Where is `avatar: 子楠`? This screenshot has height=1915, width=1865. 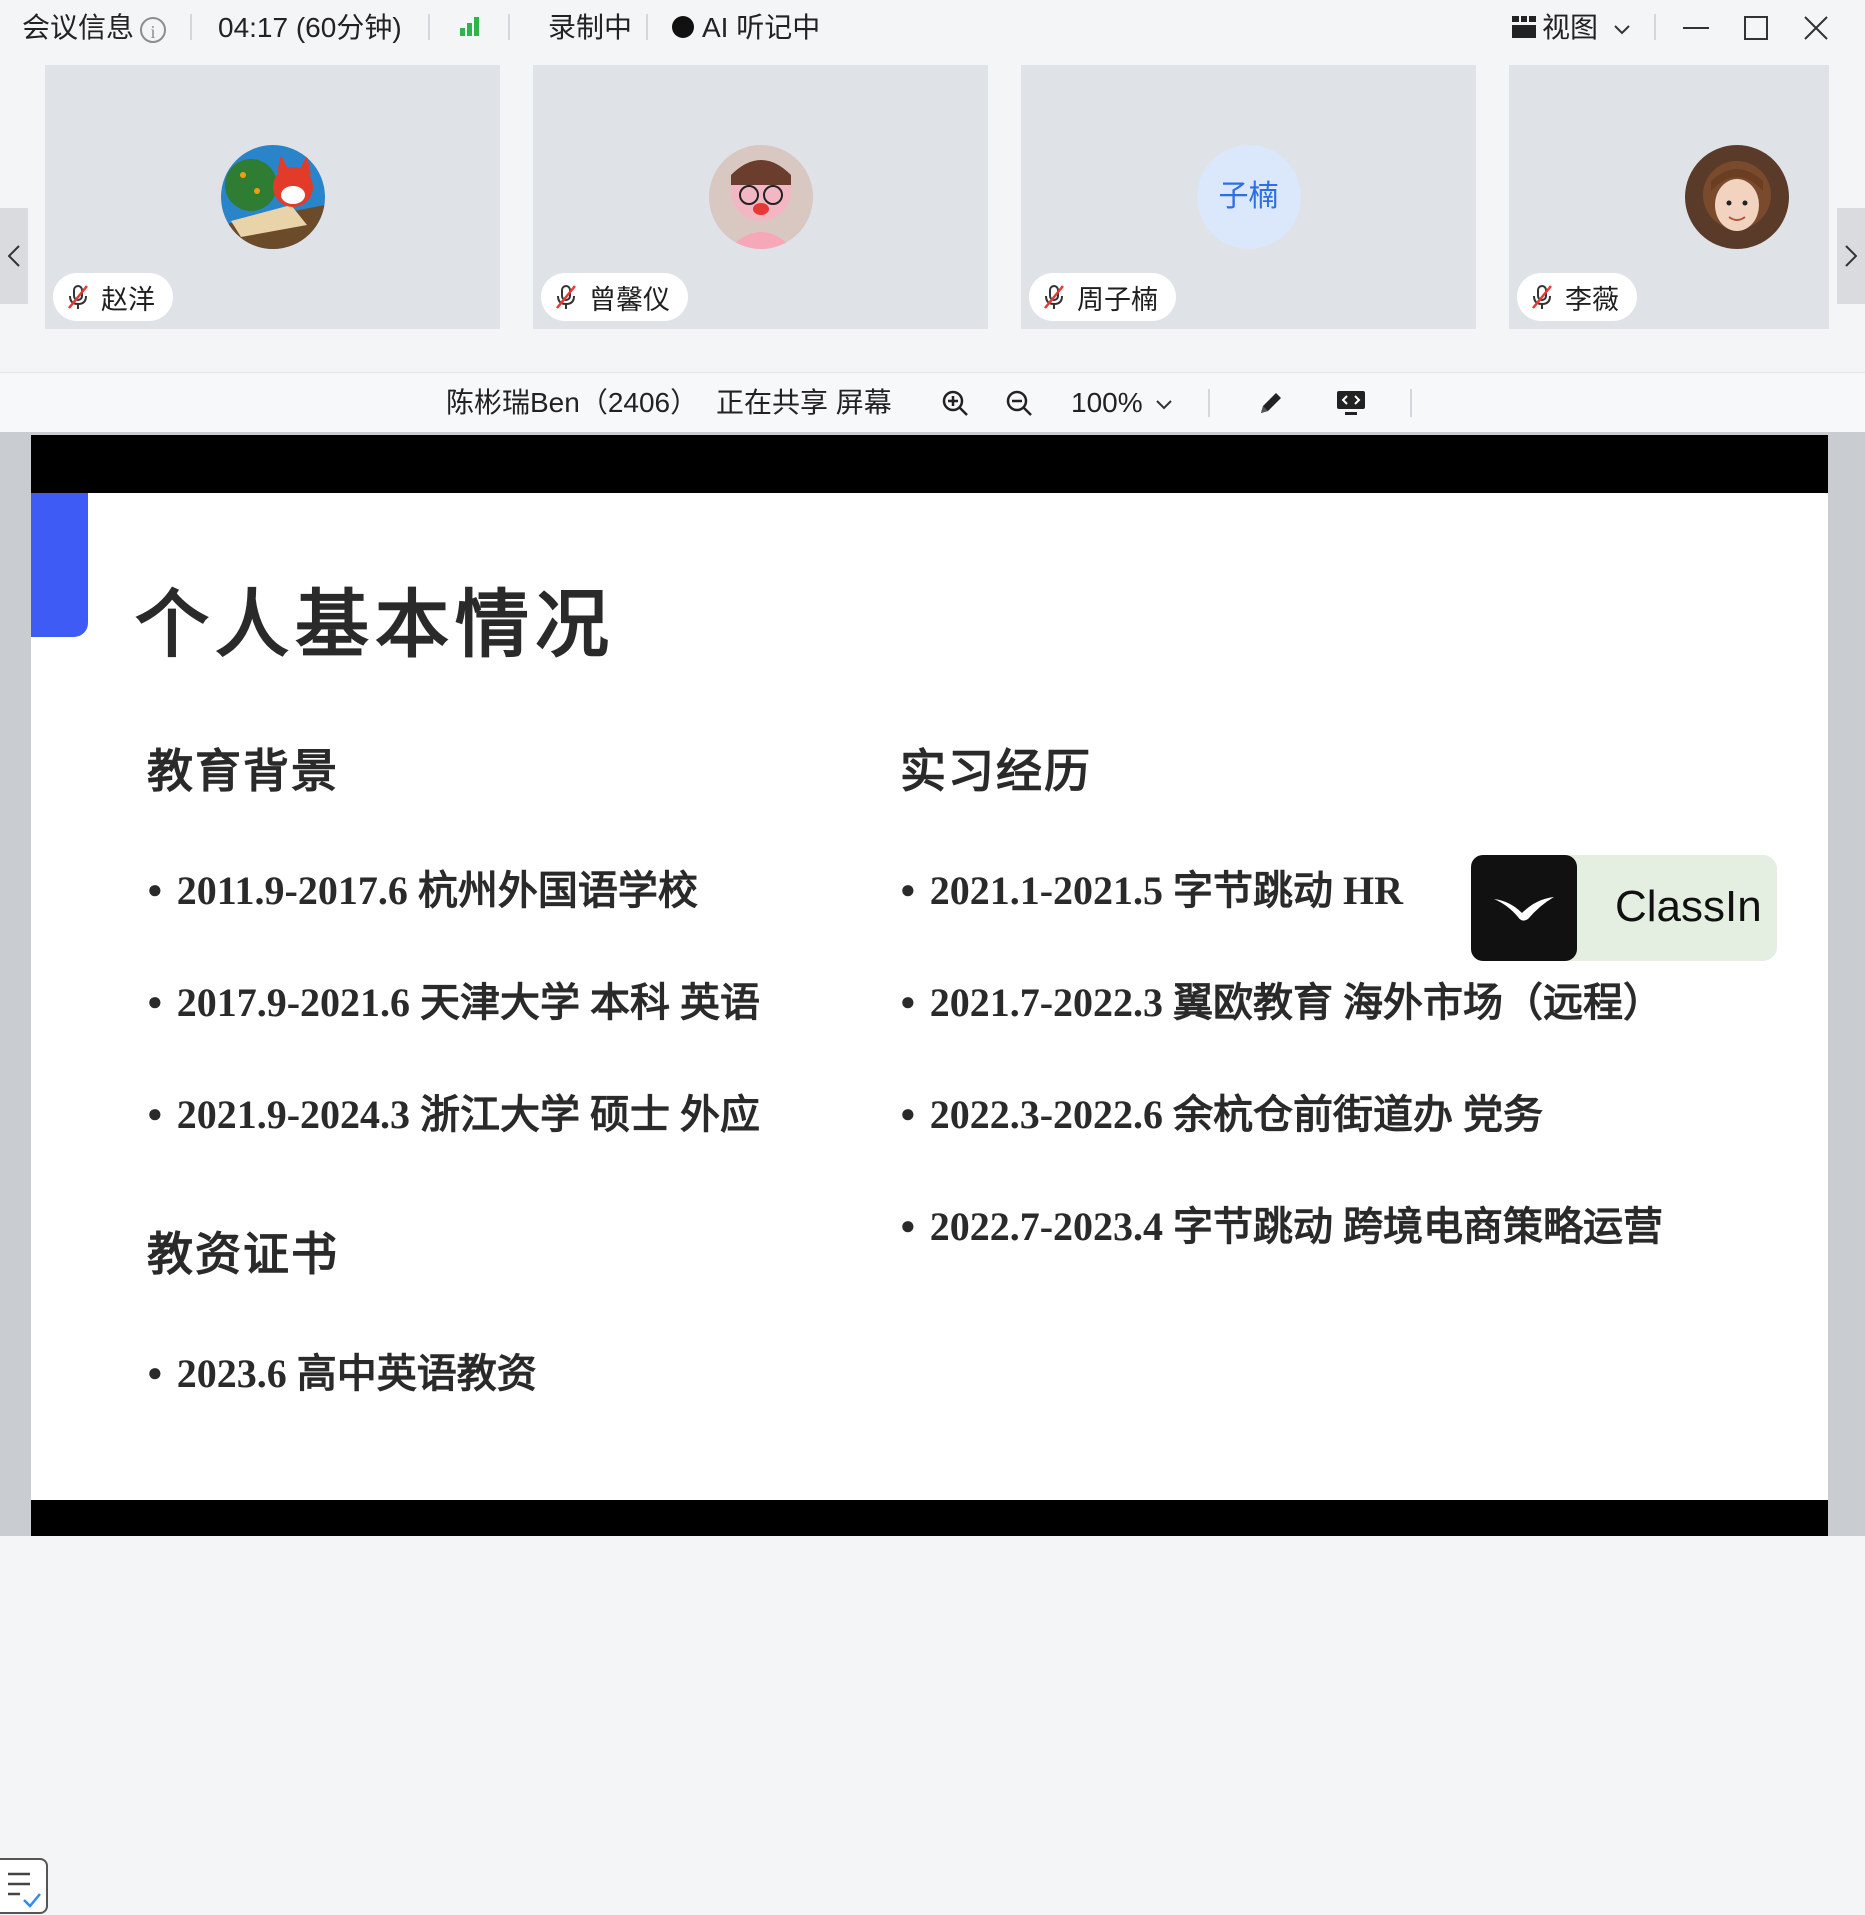 avatar: 子楠 is located at coordinates (1248, 197).